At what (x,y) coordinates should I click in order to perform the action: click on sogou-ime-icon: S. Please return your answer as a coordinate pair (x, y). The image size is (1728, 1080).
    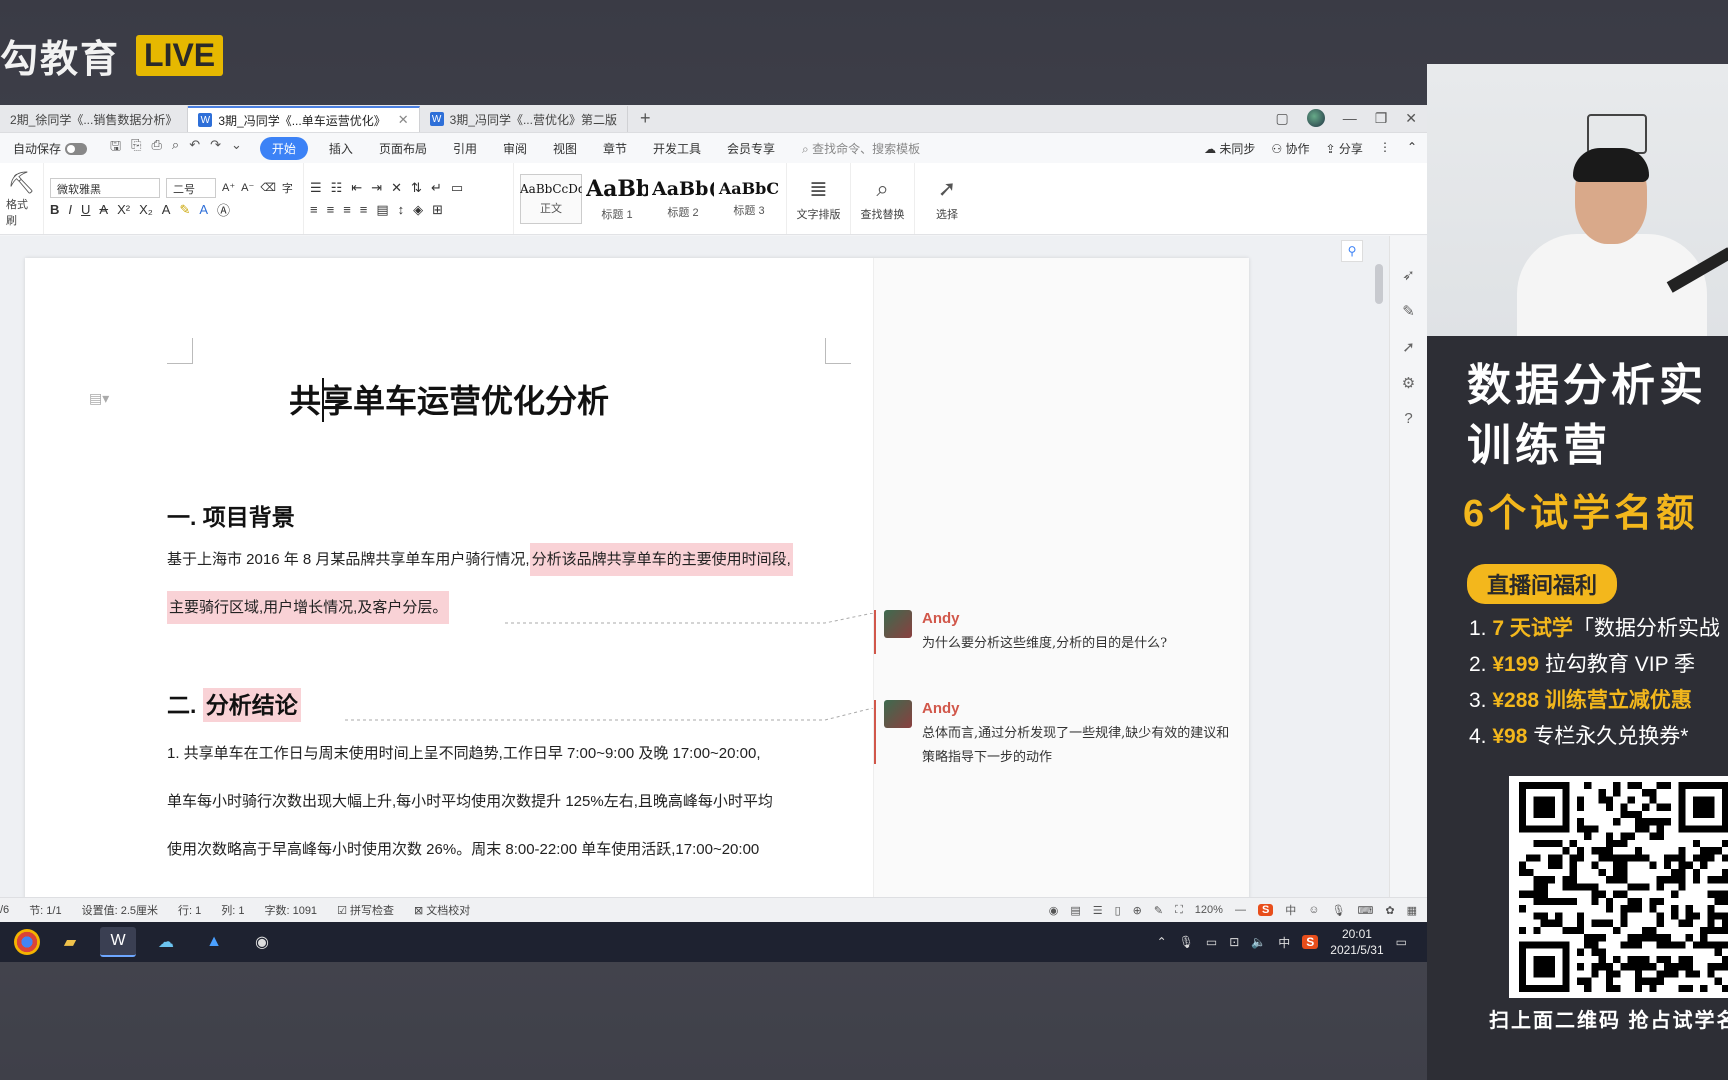
    Looking at the image, I should click on (1310, 942).